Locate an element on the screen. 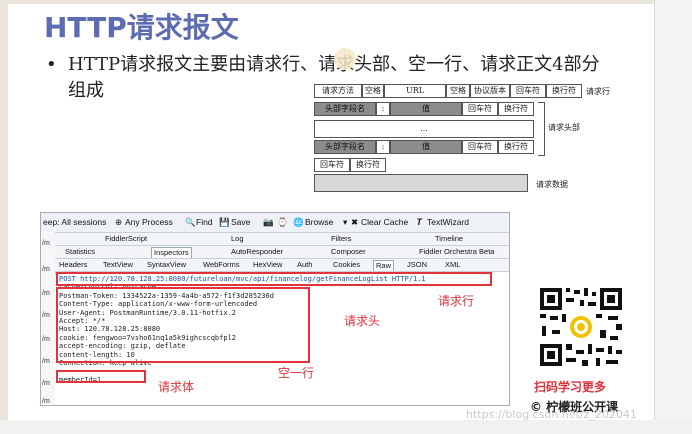  qr-caption: 扫码学习更多 is located at coordinates (570, 387).